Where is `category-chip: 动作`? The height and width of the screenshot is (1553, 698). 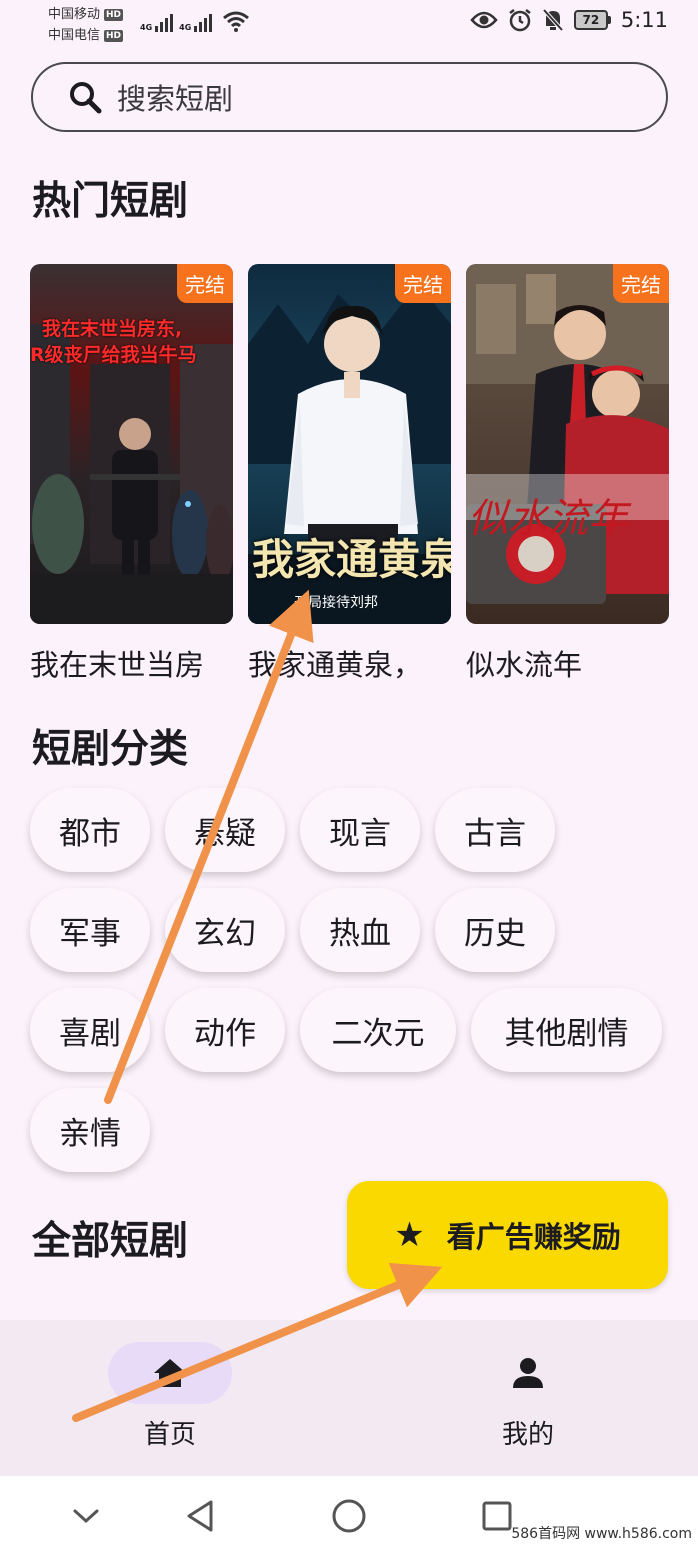
category-chip: 动作 is located at coordinates (225, 1030).